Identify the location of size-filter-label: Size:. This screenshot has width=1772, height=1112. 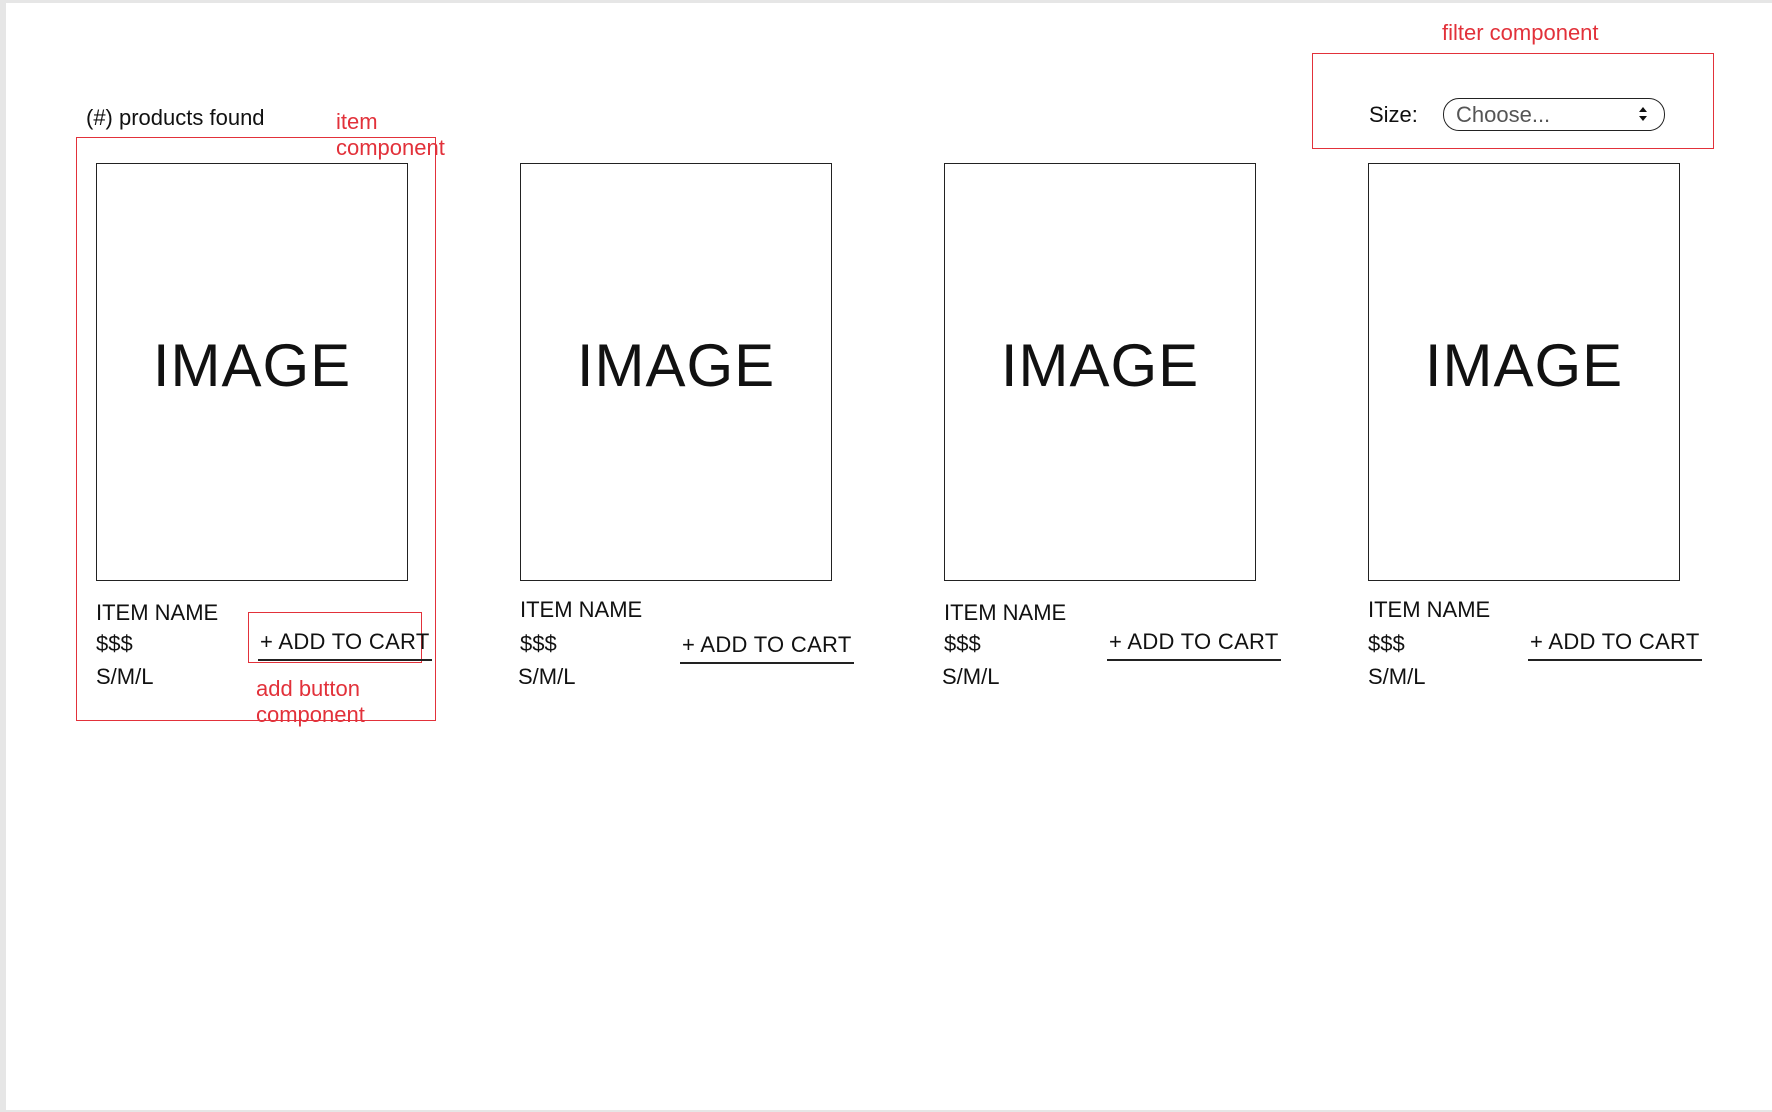
(1393, 114).